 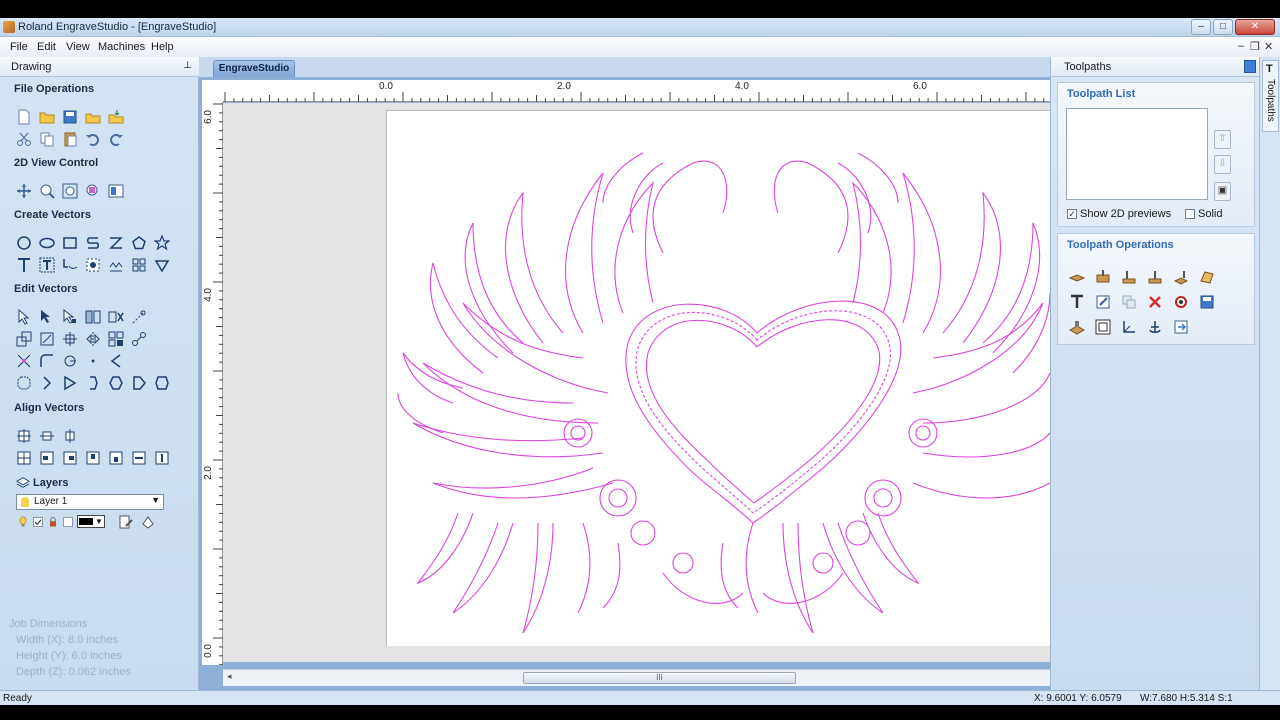 What do you see at coordinates (69, 435) in the screenshot?
I see `align-vertical-icon` at bounding box center [69, 435].